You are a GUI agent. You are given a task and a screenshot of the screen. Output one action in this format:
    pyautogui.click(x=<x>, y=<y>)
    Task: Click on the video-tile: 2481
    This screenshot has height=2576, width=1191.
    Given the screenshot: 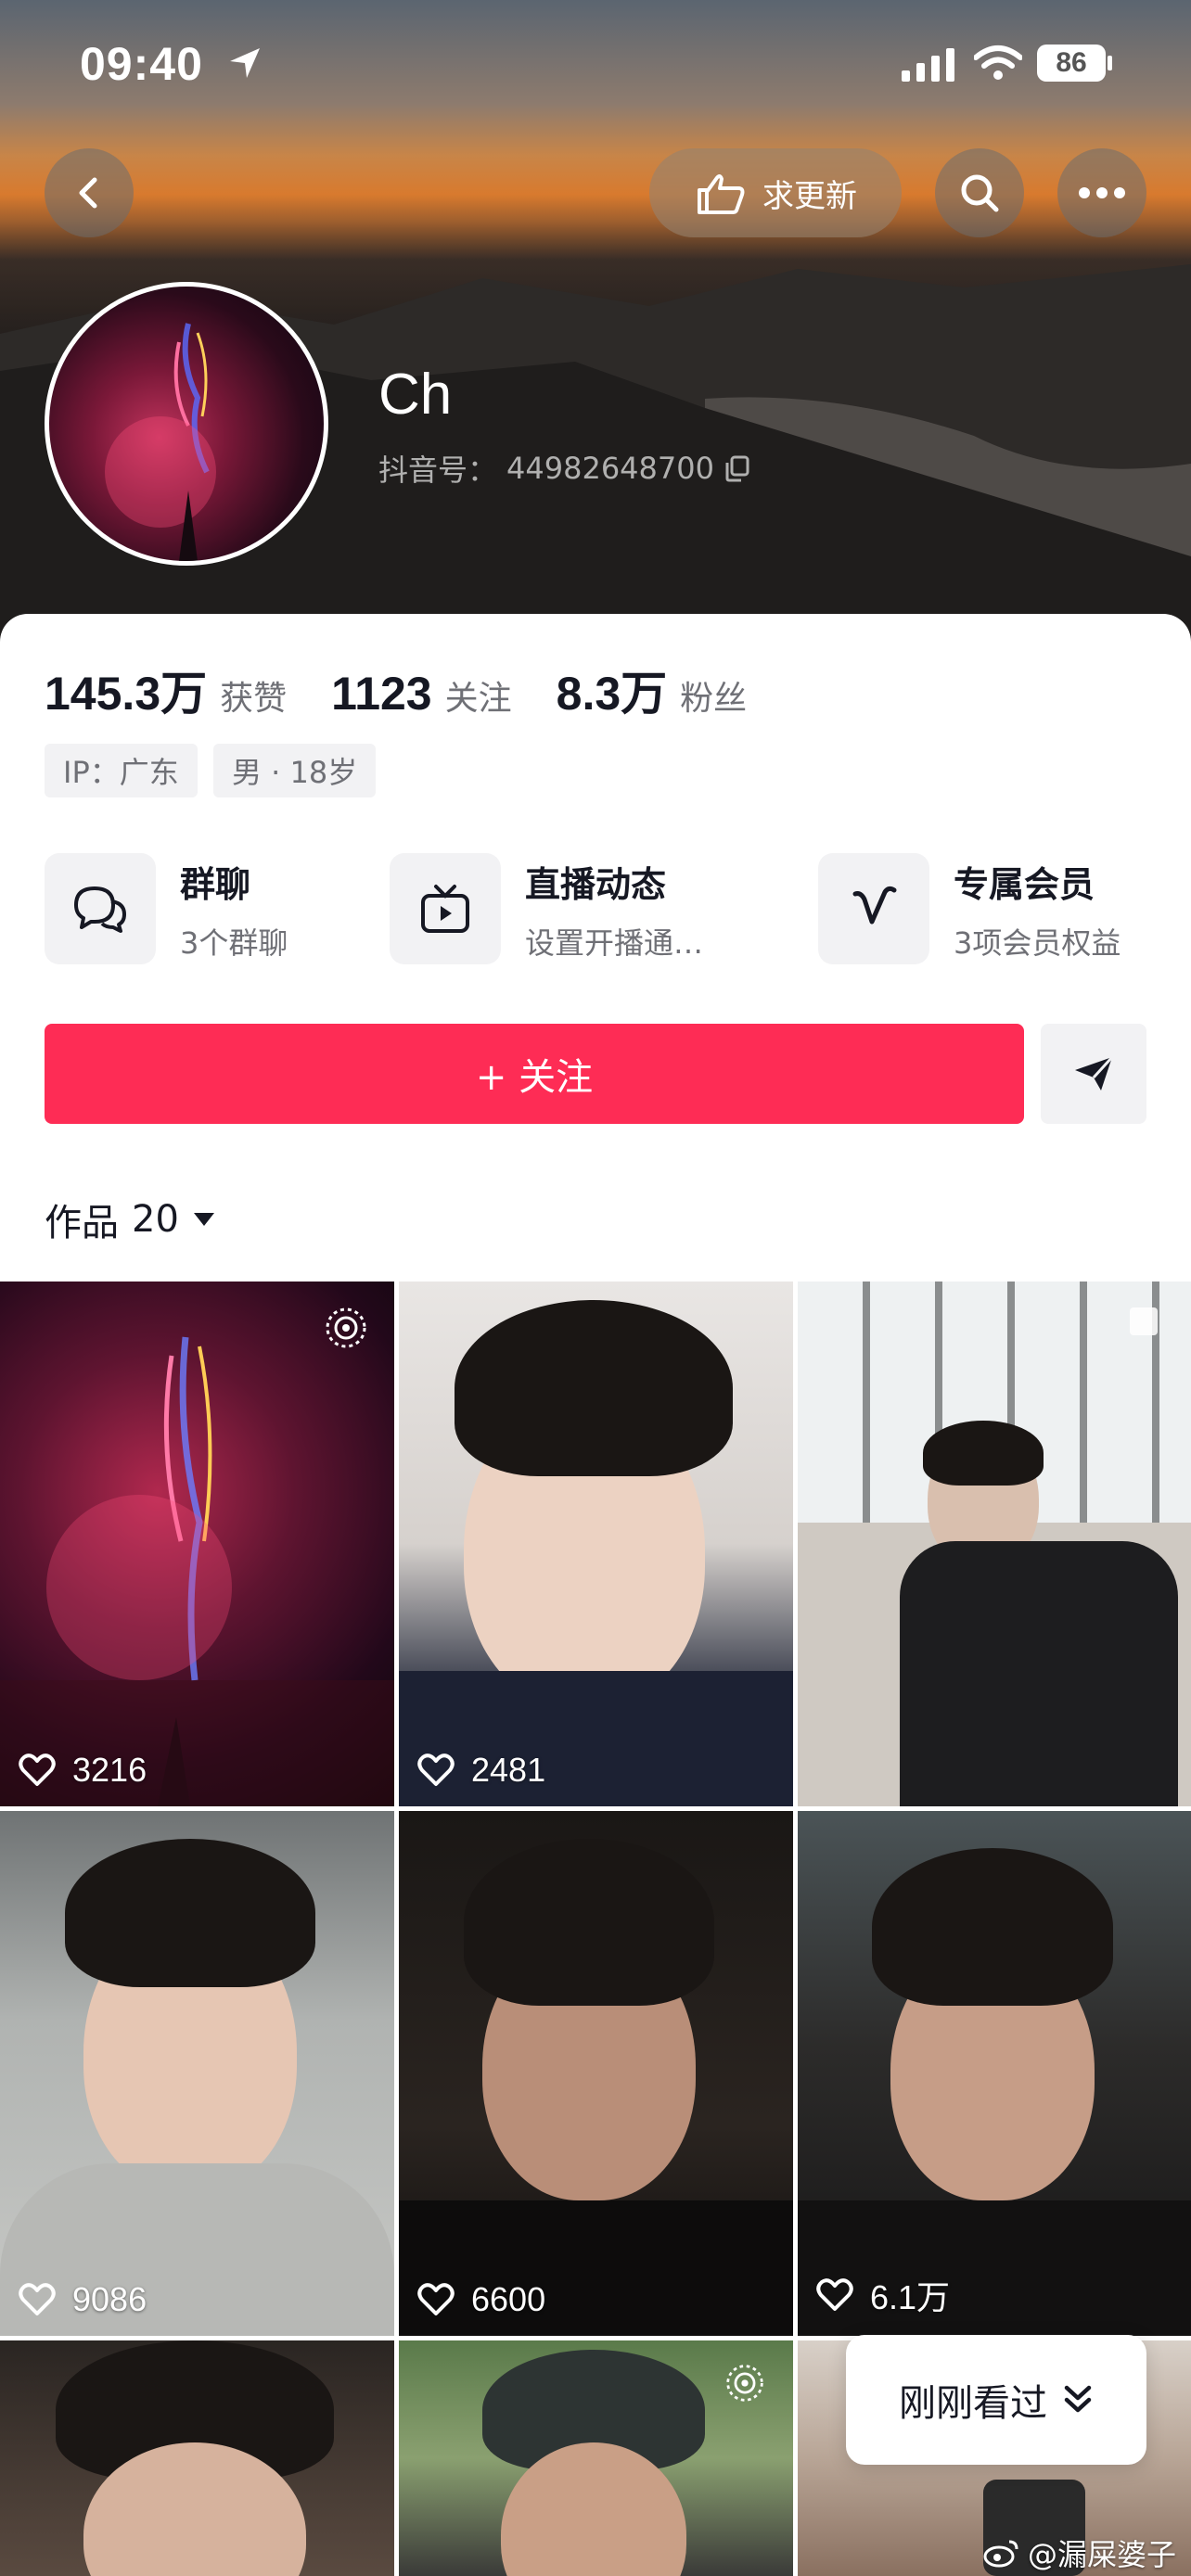 What is the action you would take?
    pyautogui.click(x=596, y=1544)
    